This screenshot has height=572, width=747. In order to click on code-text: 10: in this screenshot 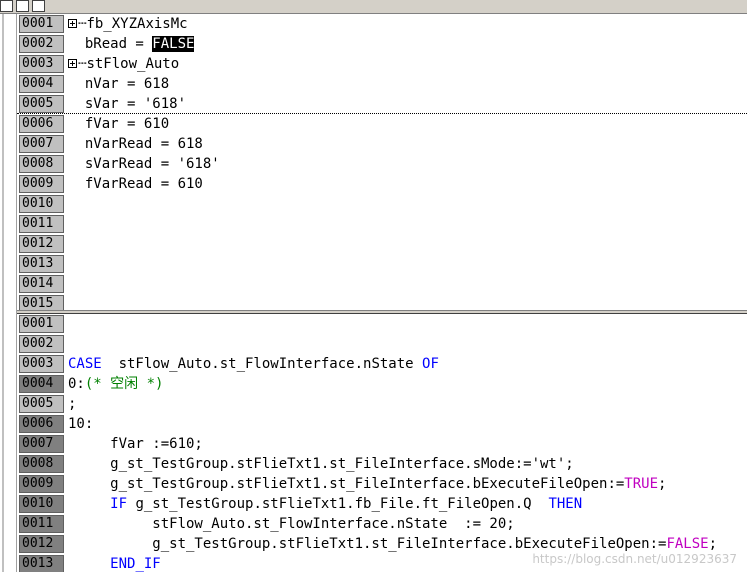, I will do `click(80, 424)`.